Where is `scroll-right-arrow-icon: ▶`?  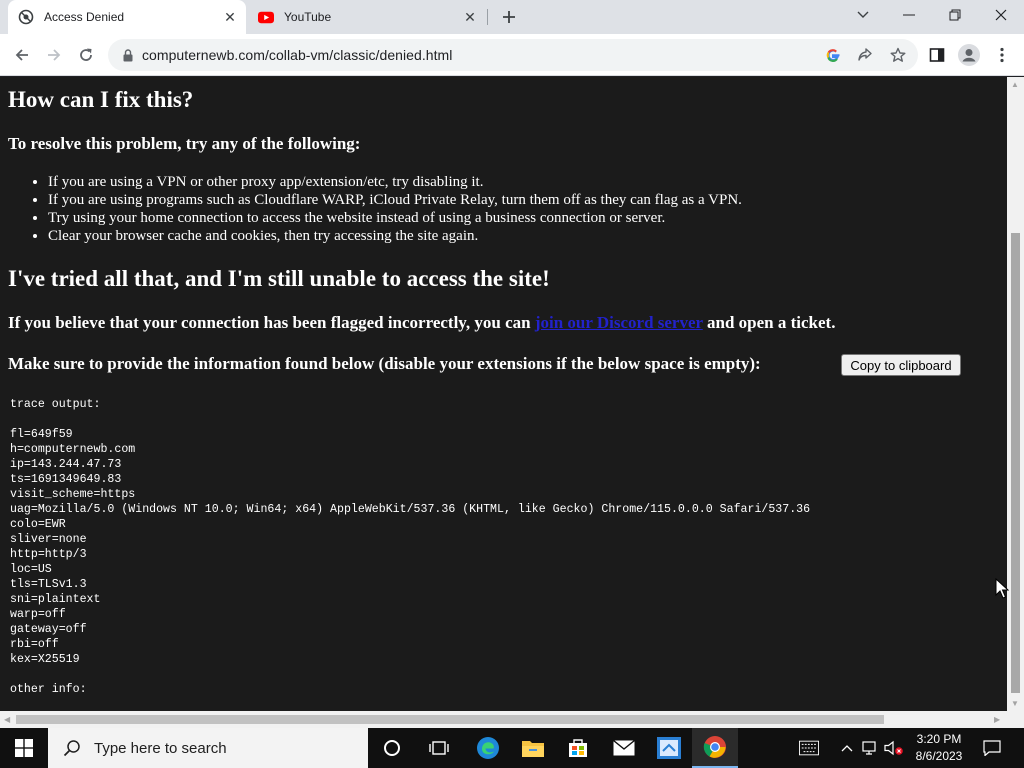 scroll-right-arrow-icon: ▶ is located at coordinates (997, 719).